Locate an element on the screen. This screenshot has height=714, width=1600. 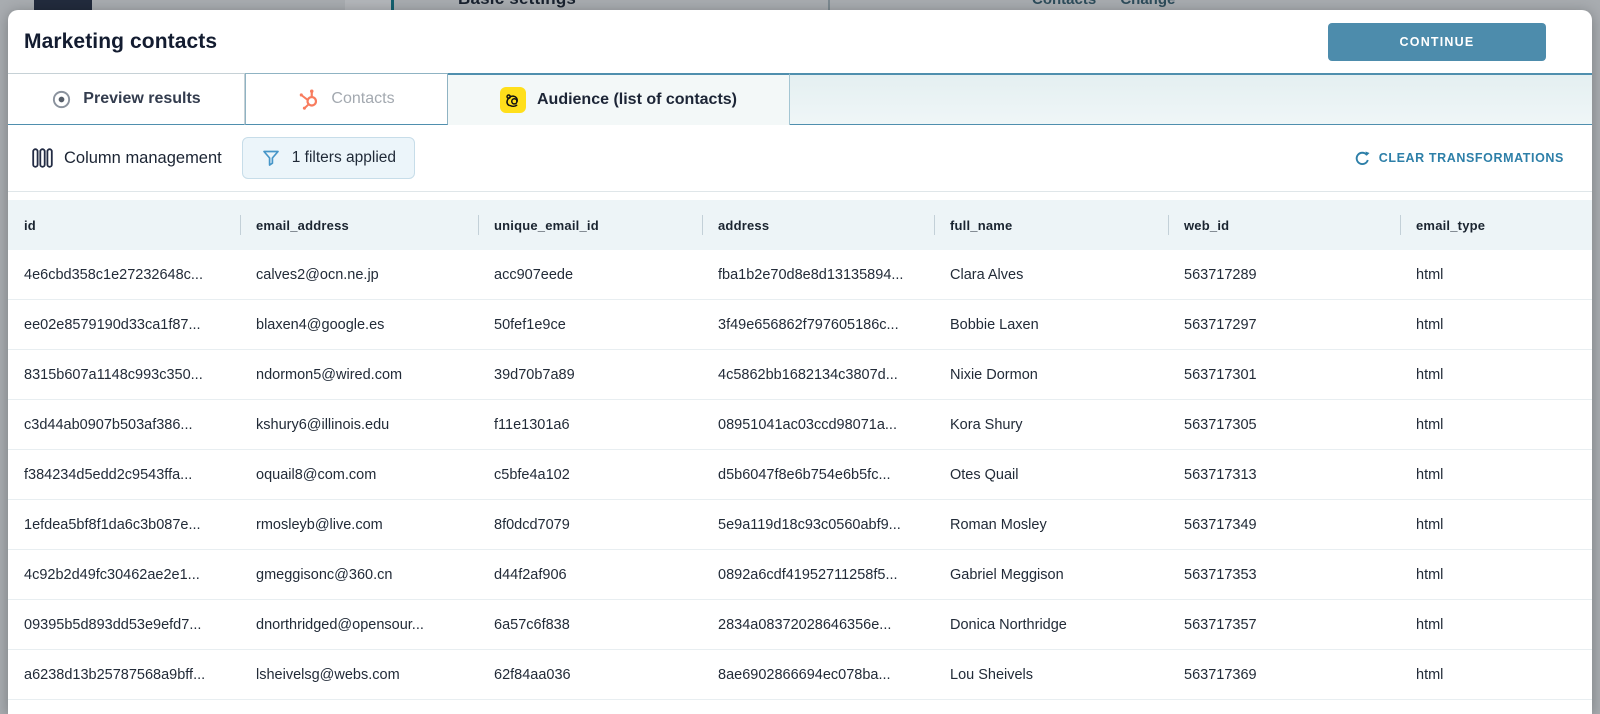
table-cell: 563717297 is located at coordinates (1220, 324).